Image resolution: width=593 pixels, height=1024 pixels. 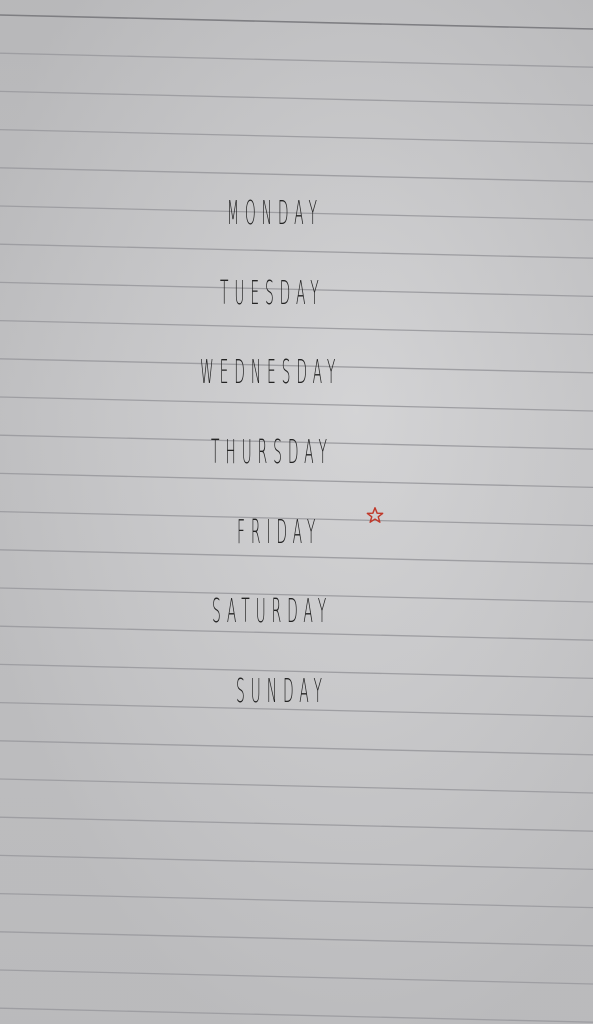 I want to click on day-label-wednesday: WEDNESDAY, so click(x=271, y=371).